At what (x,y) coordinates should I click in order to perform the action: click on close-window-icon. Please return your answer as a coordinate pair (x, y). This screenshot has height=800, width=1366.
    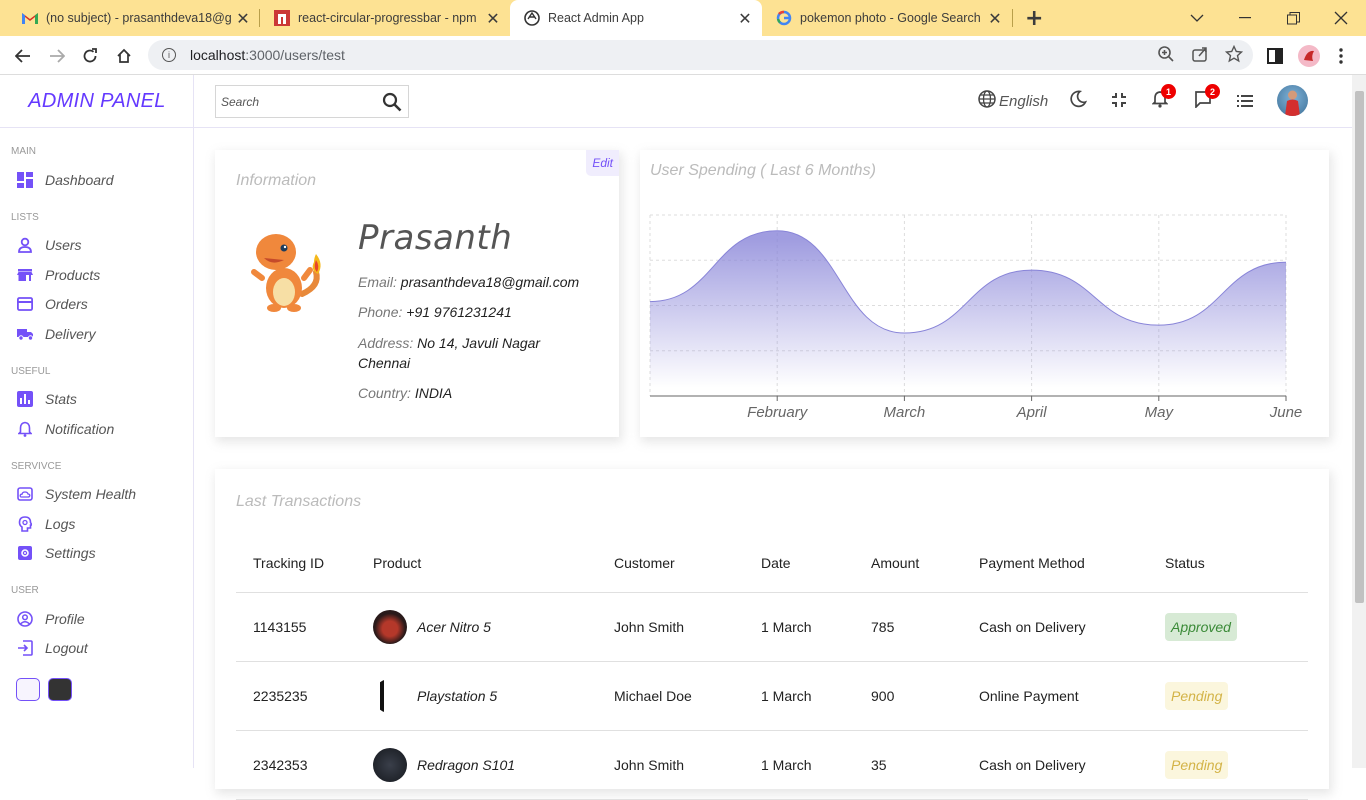
    Looking at the image, I should click on (1341, 18).